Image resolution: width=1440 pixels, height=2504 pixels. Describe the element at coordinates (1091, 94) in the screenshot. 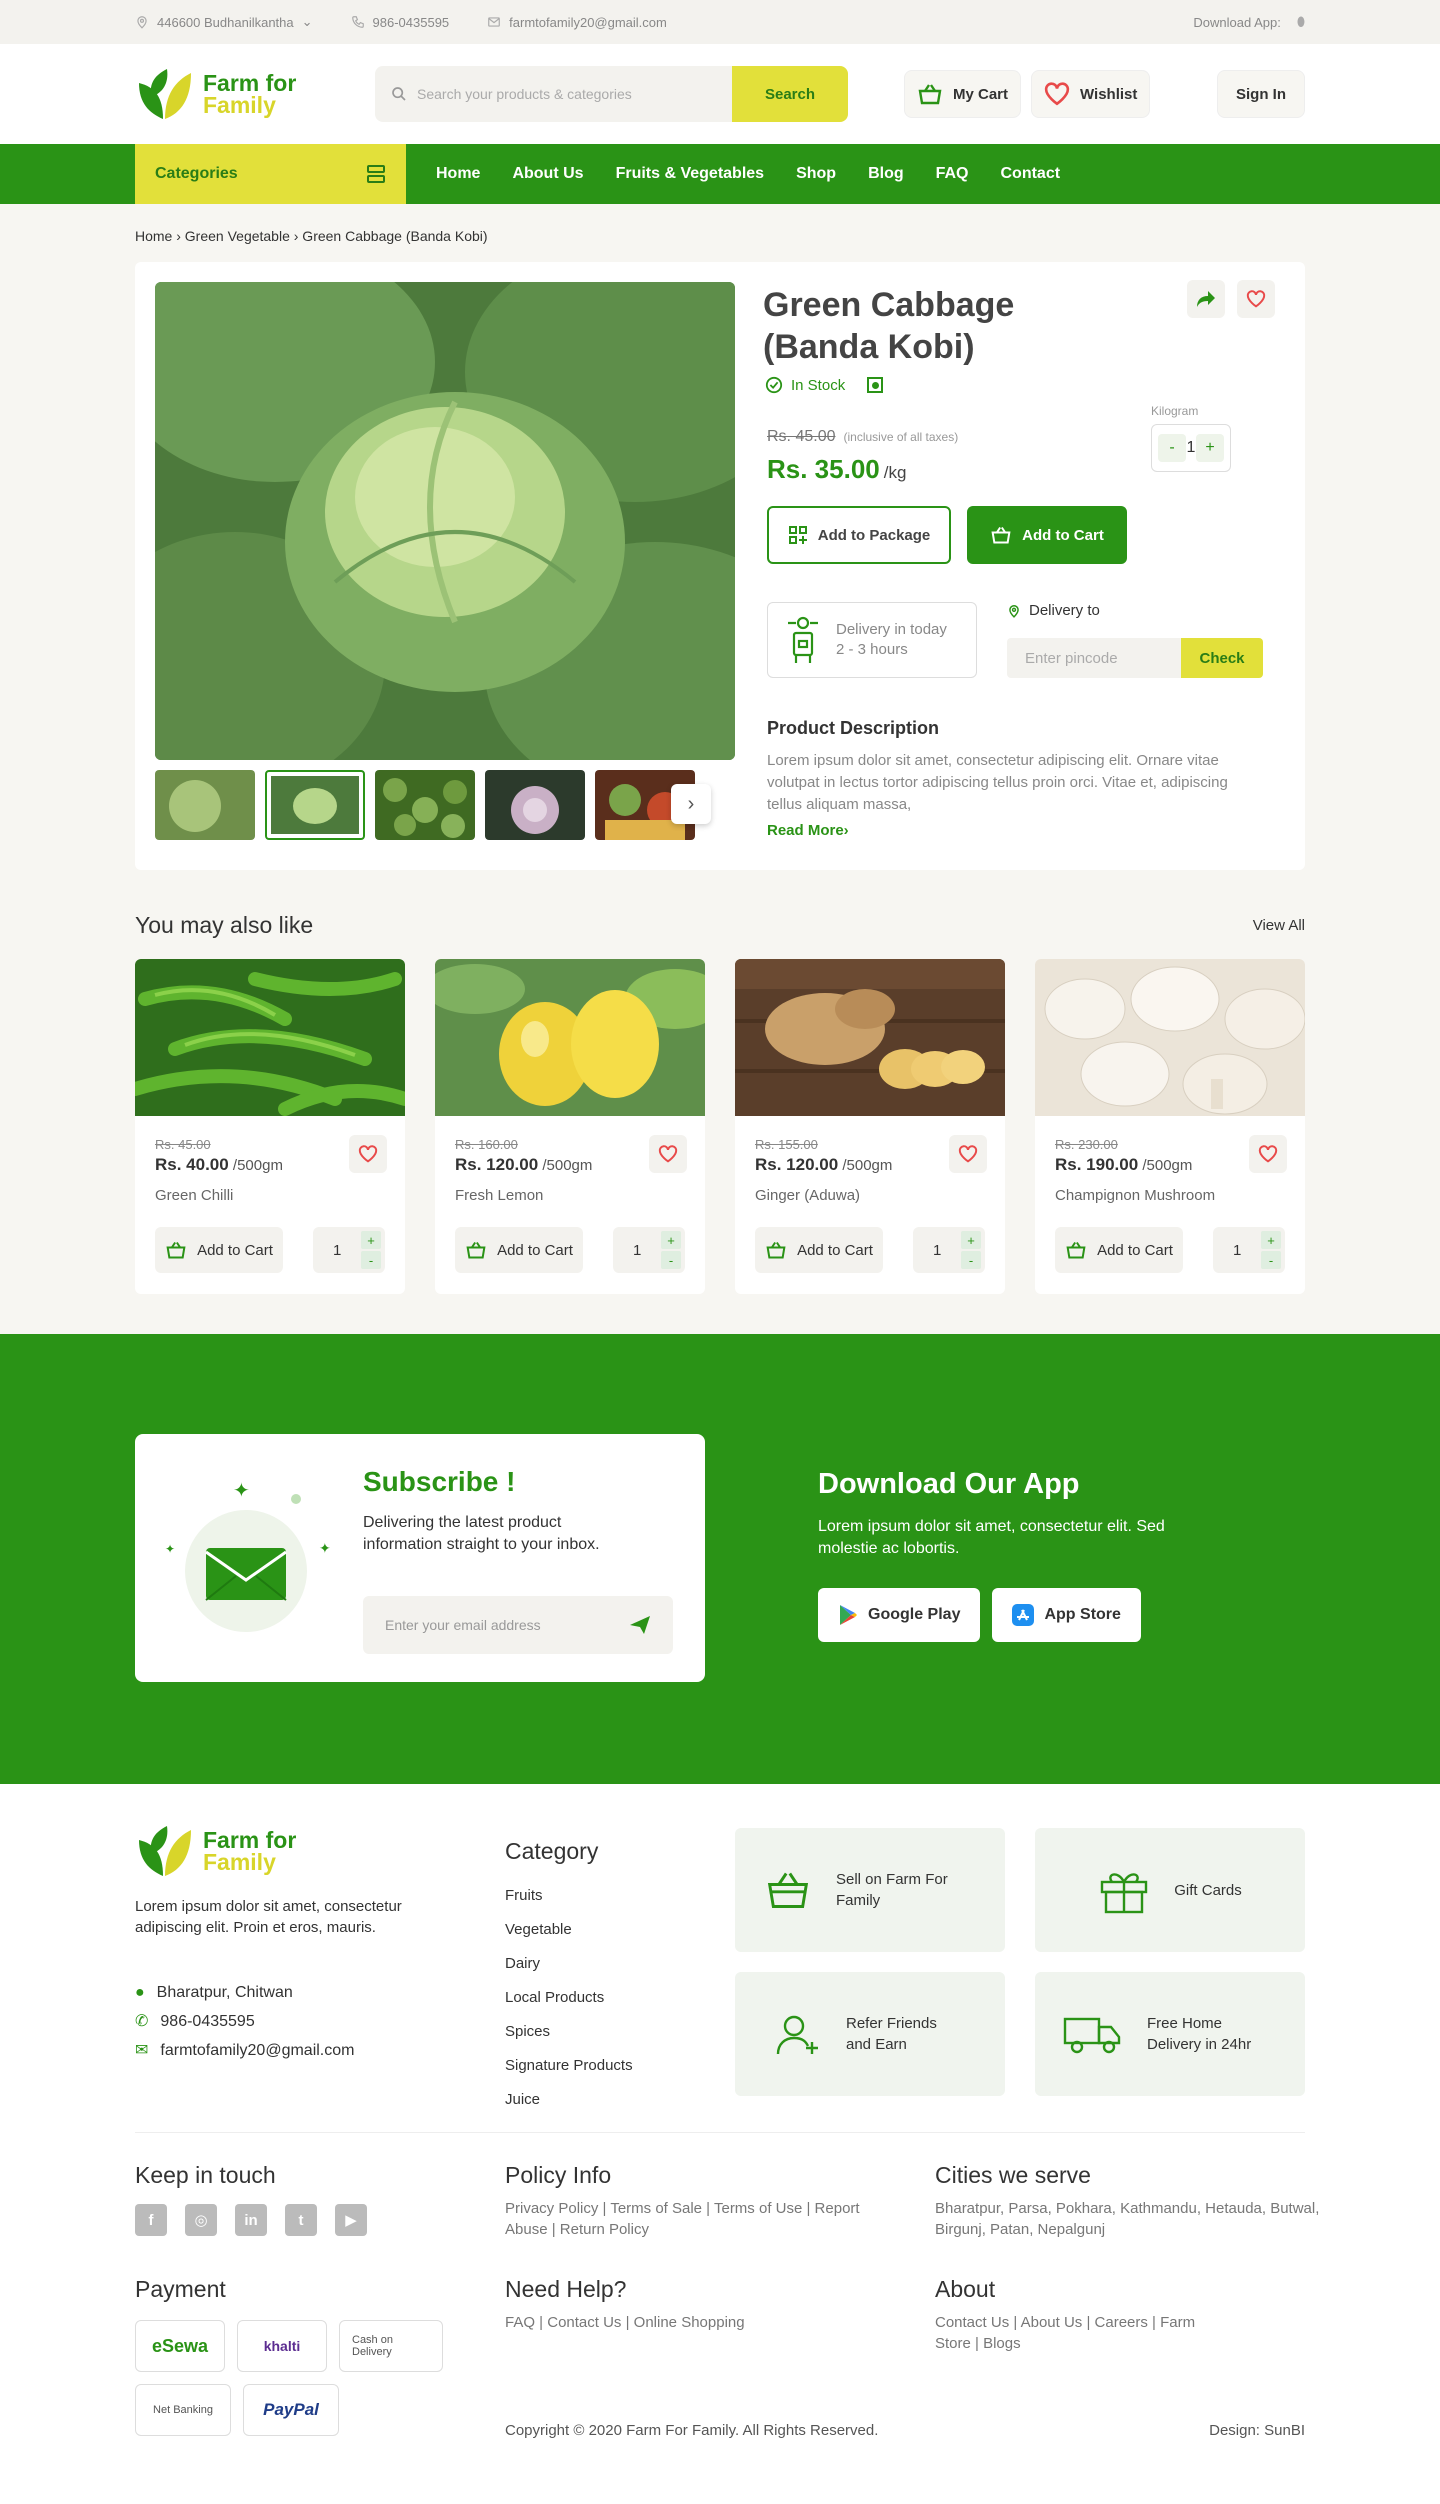

I see `wishlist-button: Wishlist` at that location.